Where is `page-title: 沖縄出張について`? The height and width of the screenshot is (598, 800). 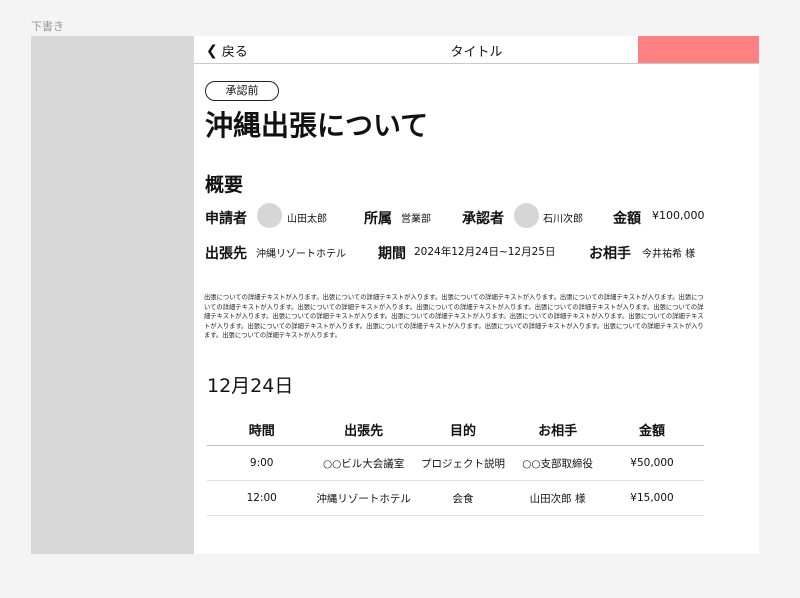
page-title: 沖縄出張について is located at coordinates (317, 125).